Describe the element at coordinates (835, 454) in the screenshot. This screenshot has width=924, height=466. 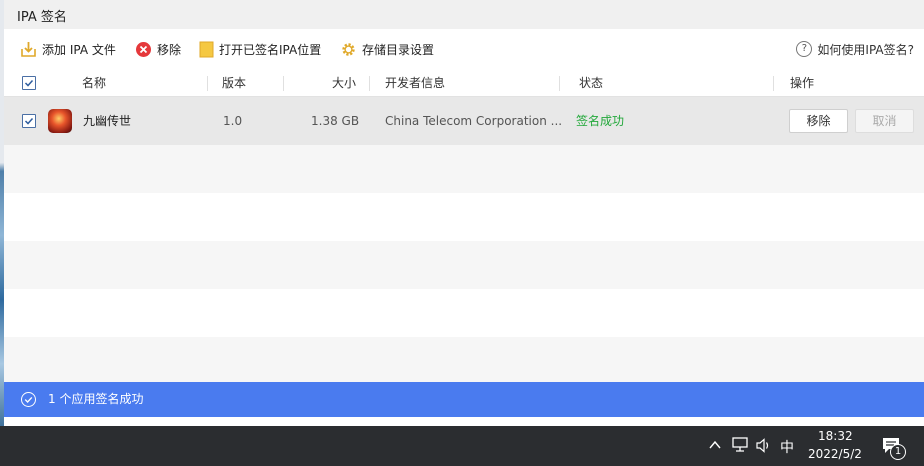
I see `clock-date: 2022/5/2` at that location.